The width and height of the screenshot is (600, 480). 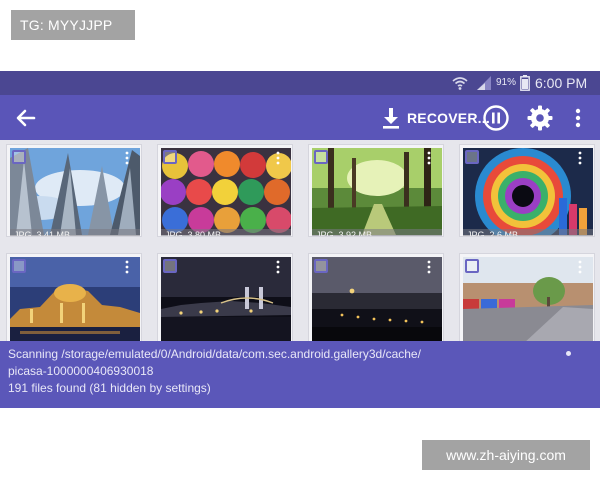 I want to click on battery-percent: 91%, so click(x=506, y=82).